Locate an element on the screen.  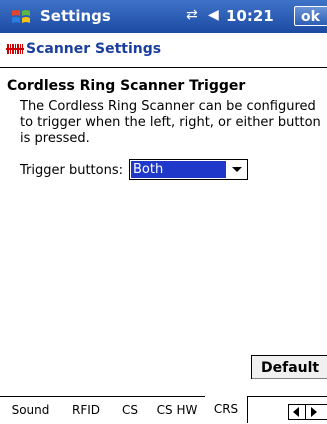
scroll-separator is located at coordinates (305, 412).